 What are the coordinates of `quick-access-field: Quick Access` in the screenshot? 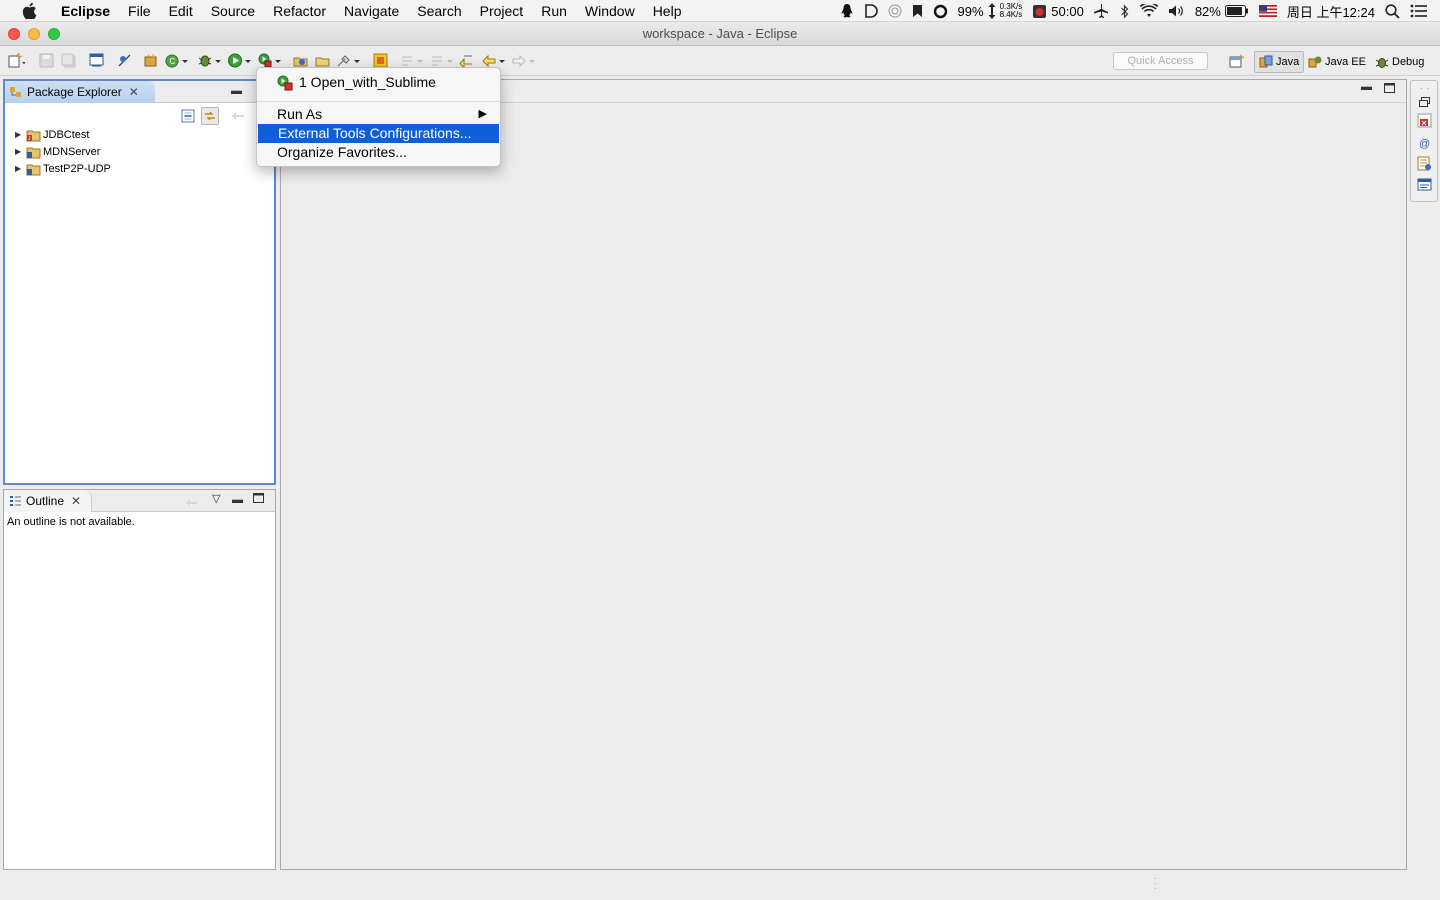 It's located at (1160, 61).